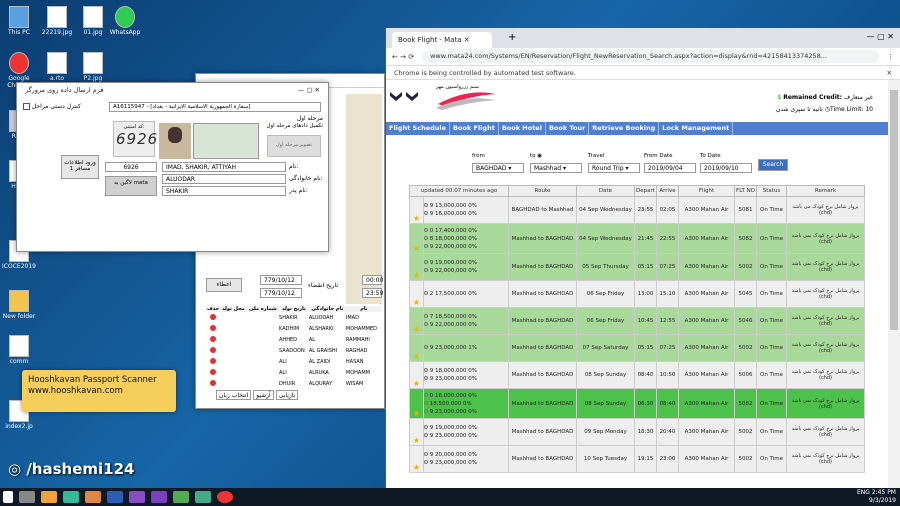 The image size is (900, 506). Describe the element at coordinates (294, 339) in the screenshot. I see `table-row: AHHED AL RAMMAHI` at that location.